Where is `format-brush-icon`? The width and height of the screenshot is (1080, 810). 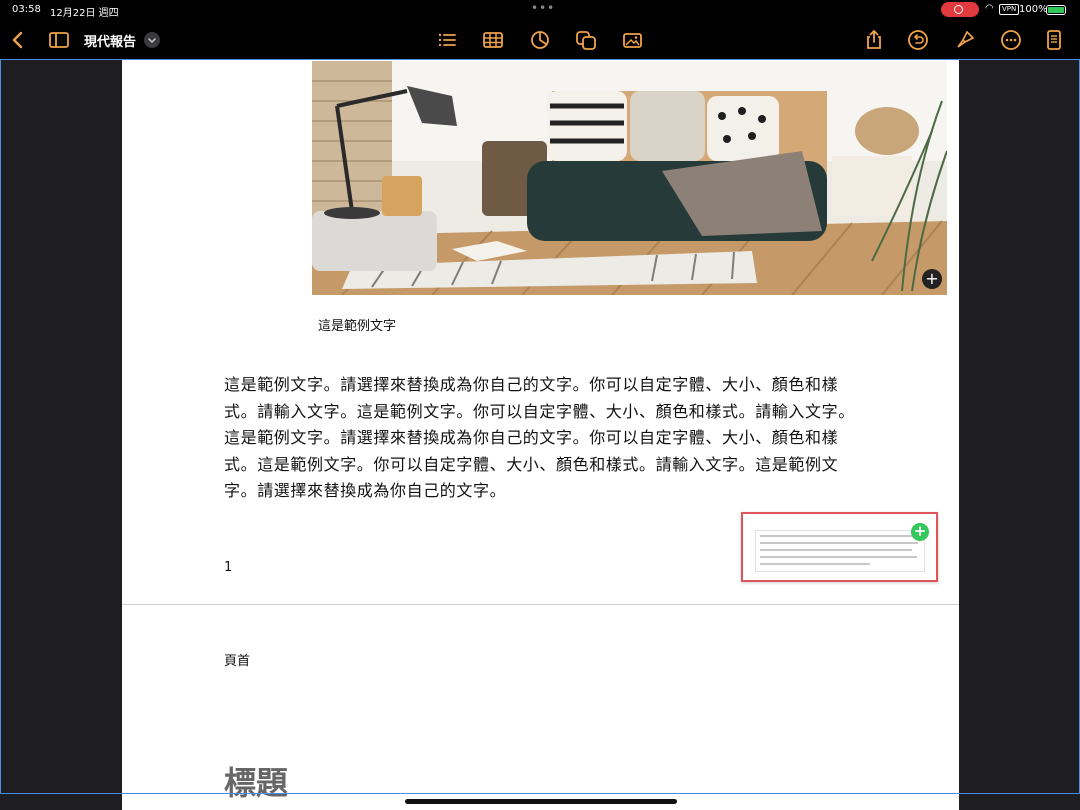 format-brush-icon is located at coordinates (965, 40).